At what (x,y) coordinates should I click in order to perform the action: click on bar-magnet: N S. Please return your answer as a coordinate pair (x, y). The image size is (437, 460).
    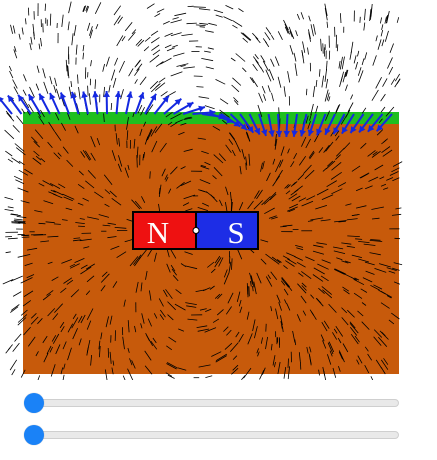
    Looking at the image, I should click on (195, 230).